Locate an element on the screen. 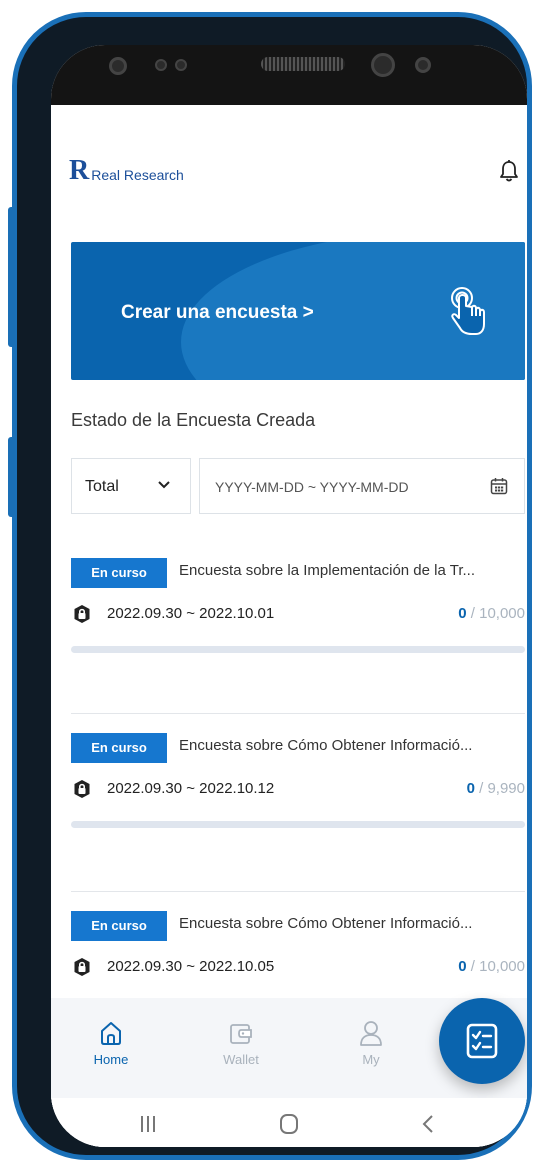 Image resolution: width=544 pixels, height=1170 pixels. top-bar: R Real Research is located at coordinates (289, 153).